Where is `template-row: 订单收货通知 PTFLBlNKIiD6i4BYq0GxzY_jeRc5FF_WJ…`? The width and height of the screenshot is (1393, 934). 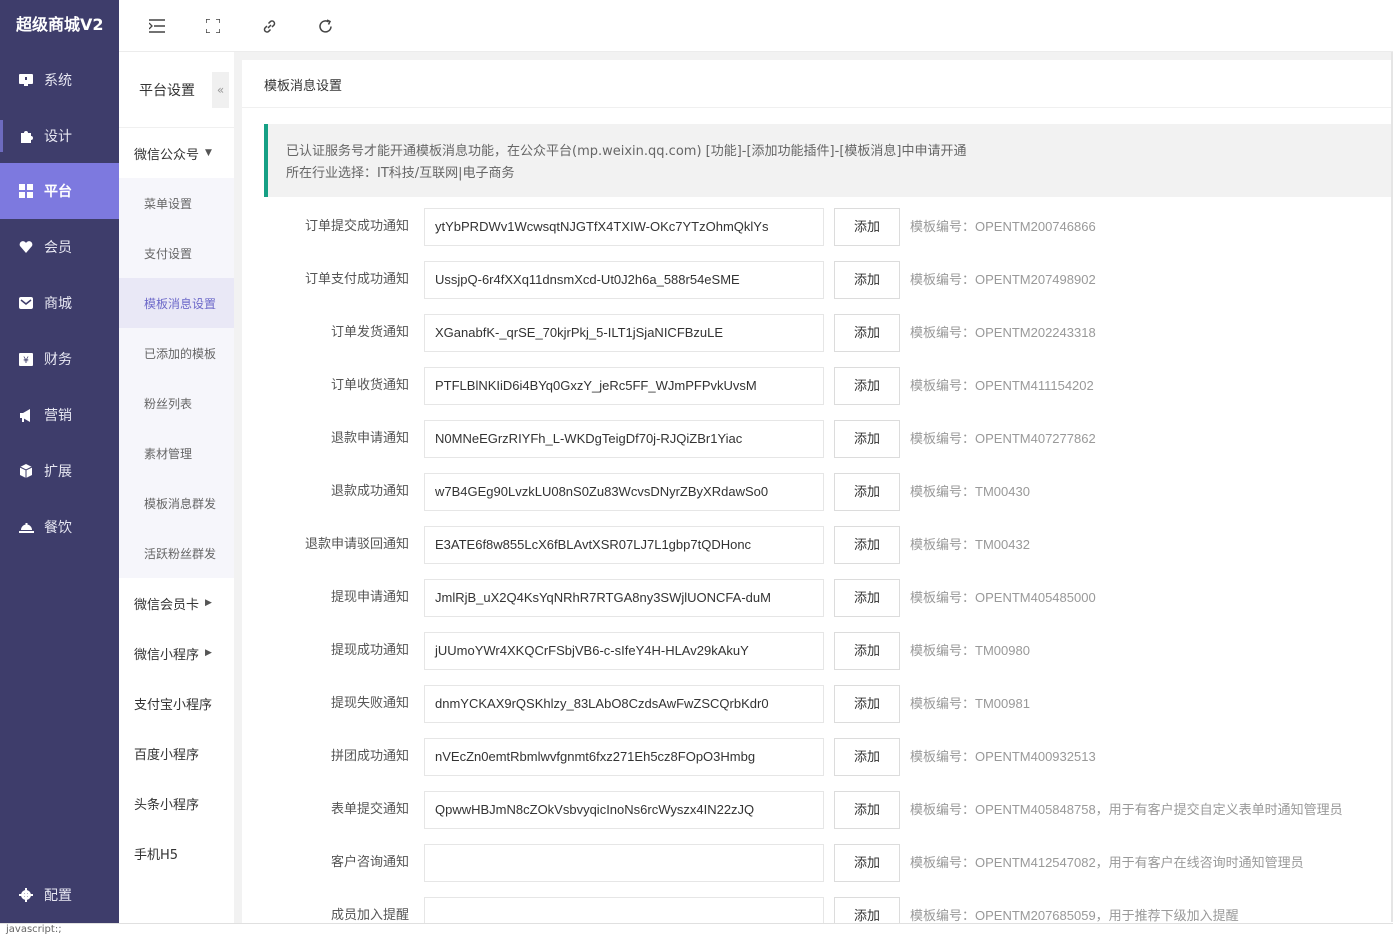
template-row: 订单收货通知 PTFLBlNKIiD6i4BYq0GxzY_jeRc5FF_WJ… is located at coordinates (817, 386).